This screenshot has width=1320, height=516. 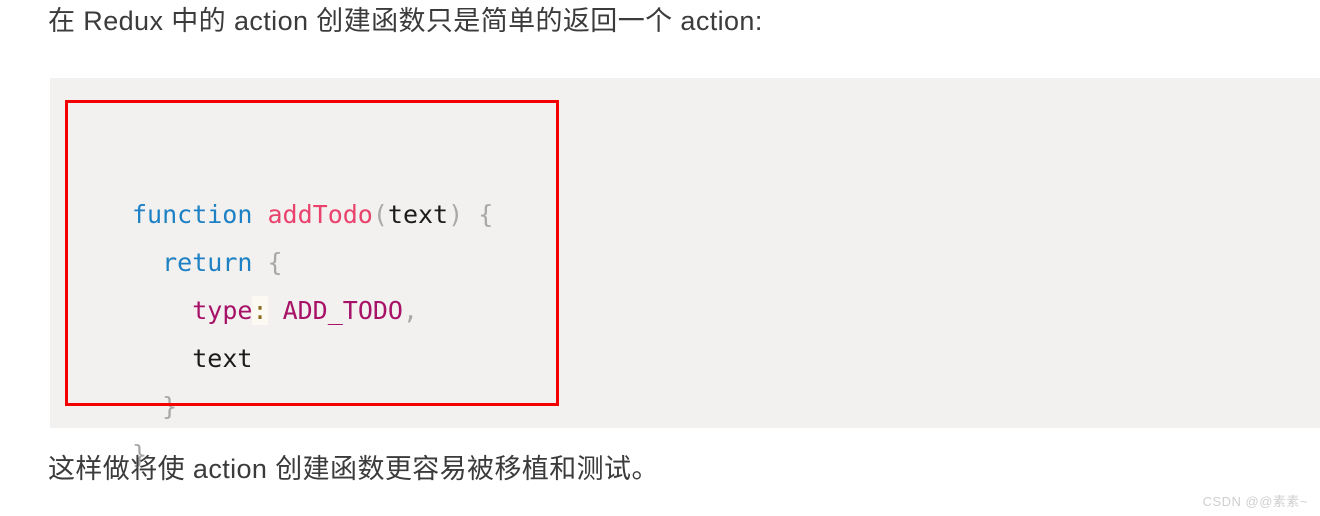 What do you see at coordinates (456, 214) in the screenshot?
I see `code-token-punct: )` at bounding box center [456, 214].